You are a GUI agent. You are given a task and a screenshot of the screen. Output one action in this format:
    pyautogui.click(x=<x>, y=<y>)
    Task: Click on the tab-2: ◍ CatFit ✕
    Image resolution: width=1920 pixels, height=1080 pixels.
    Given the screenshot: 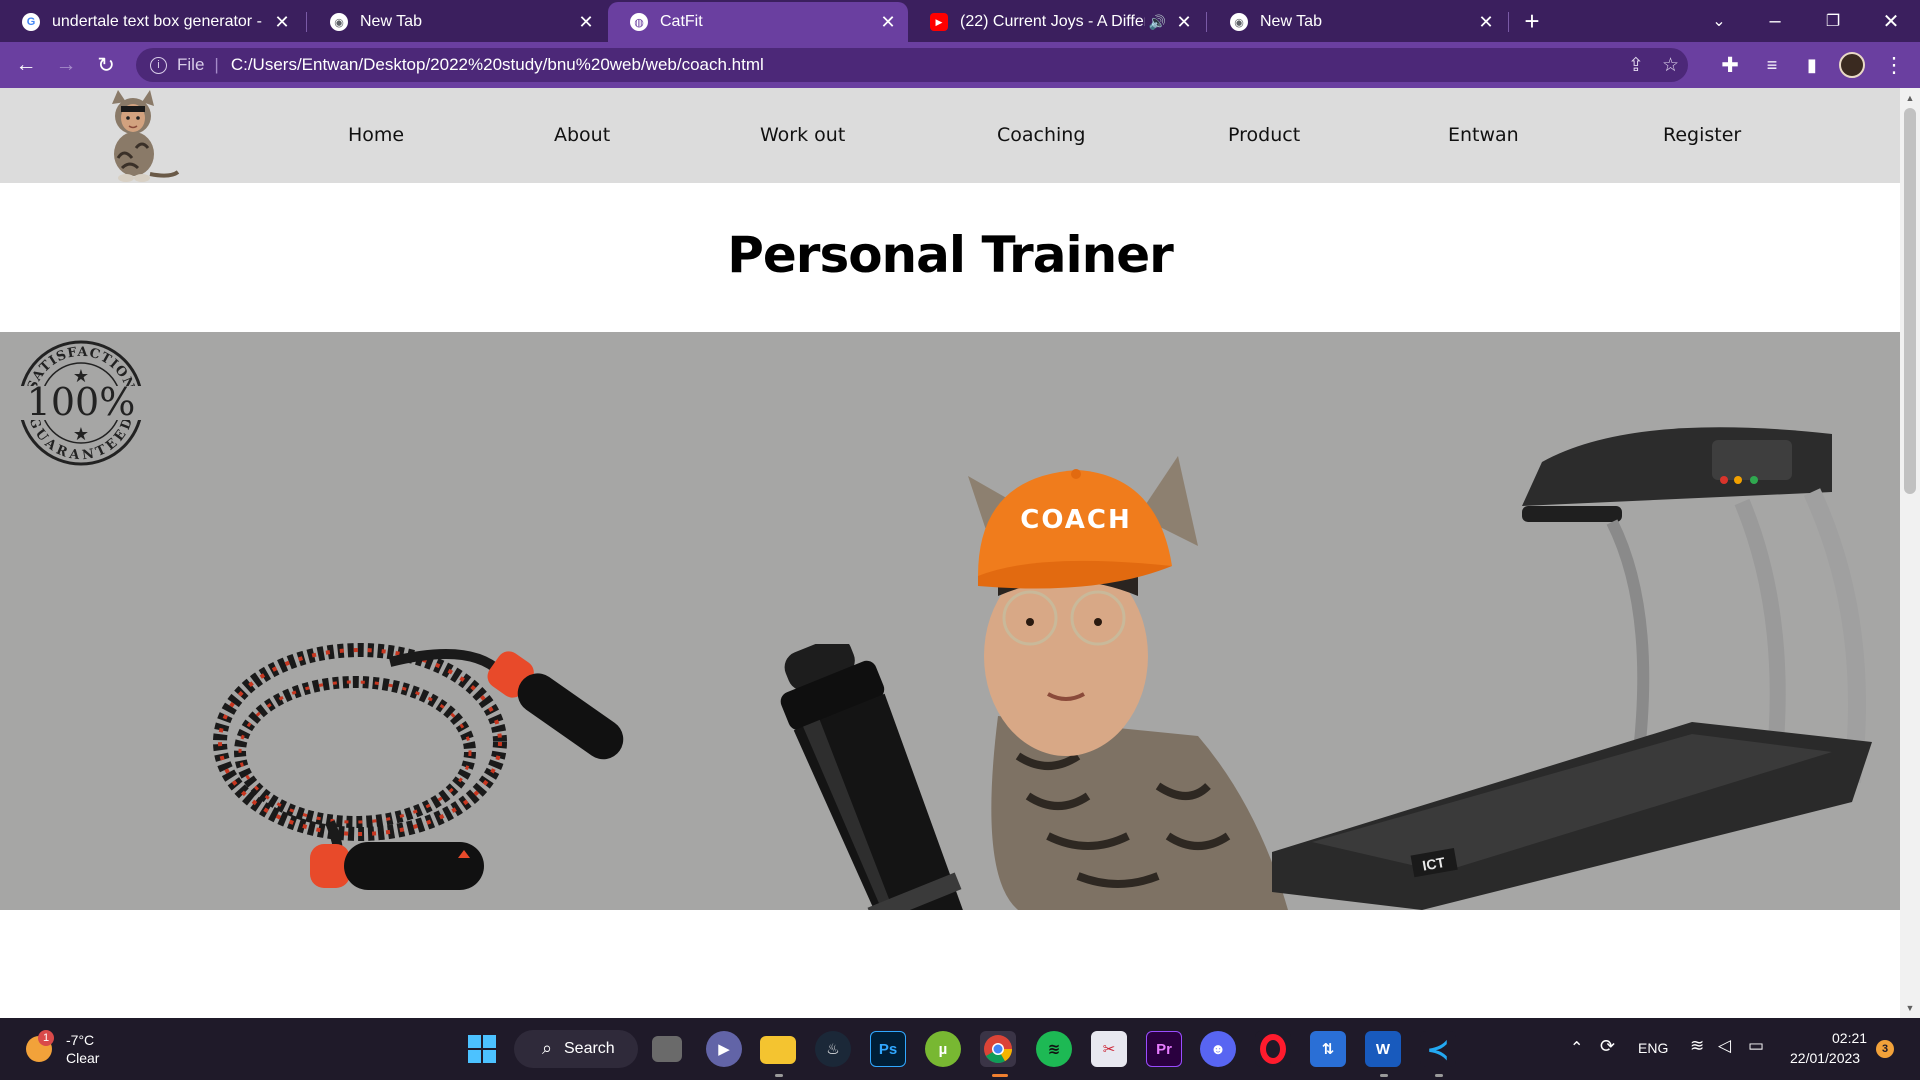 What is the action you would take?
    pyautogui.click(x=758, y=22)
    